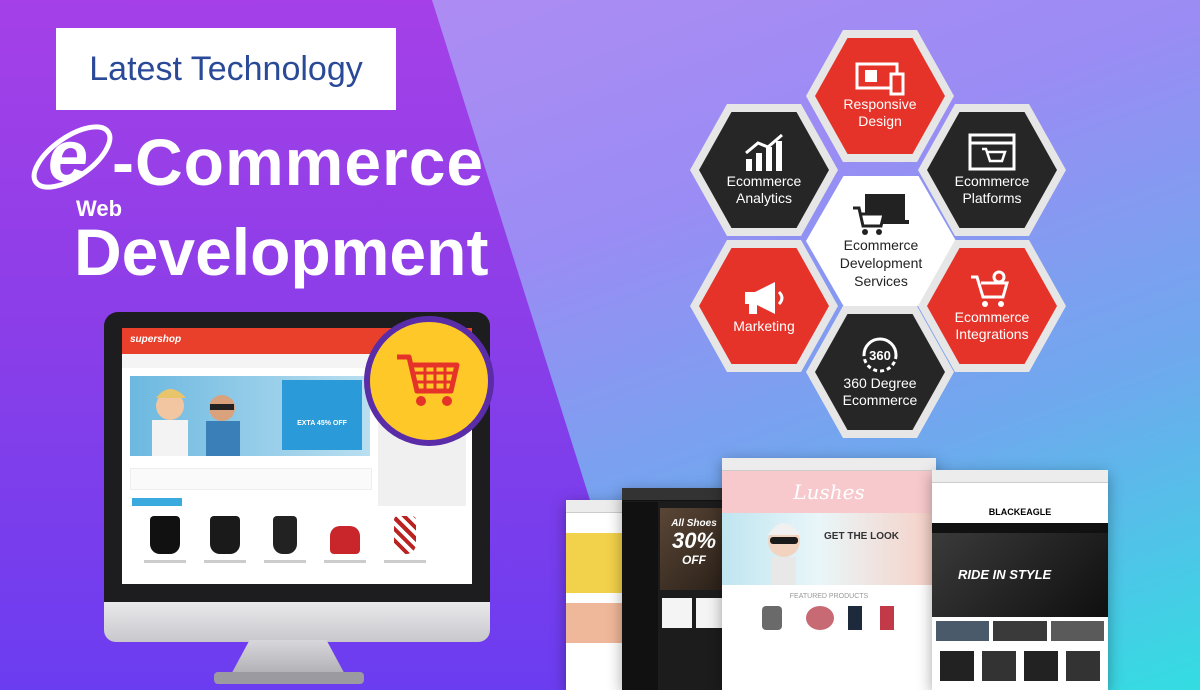 Image resolution: width=1200 pixels, height=690 pixels. I want to click on site-promo-text: EXTA 45% OFF, so click(322, 423).